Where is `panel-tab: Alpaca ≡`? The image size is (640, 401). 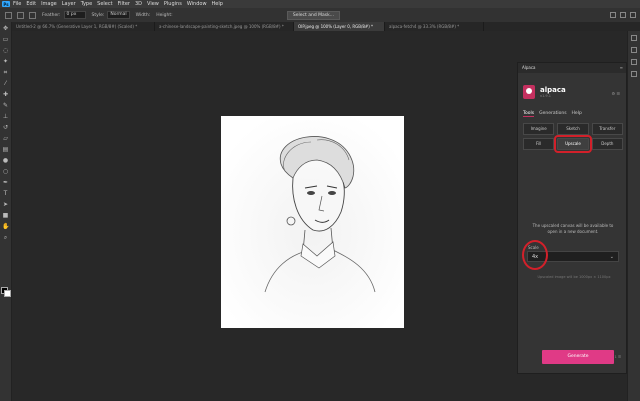
panel-tab: Alpaca ≡ is located at coordinates (572, 68).